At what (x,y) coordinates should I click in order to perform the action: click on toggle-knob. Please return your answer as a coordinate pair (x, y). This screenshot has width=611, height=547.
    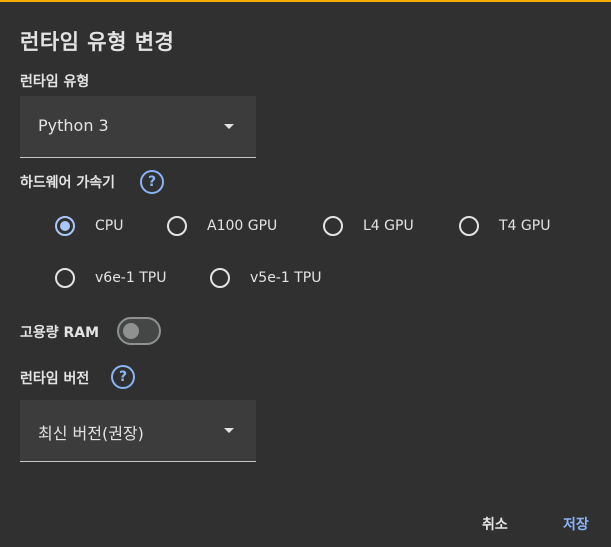
    Looking at the image, I should click on (131, 331).